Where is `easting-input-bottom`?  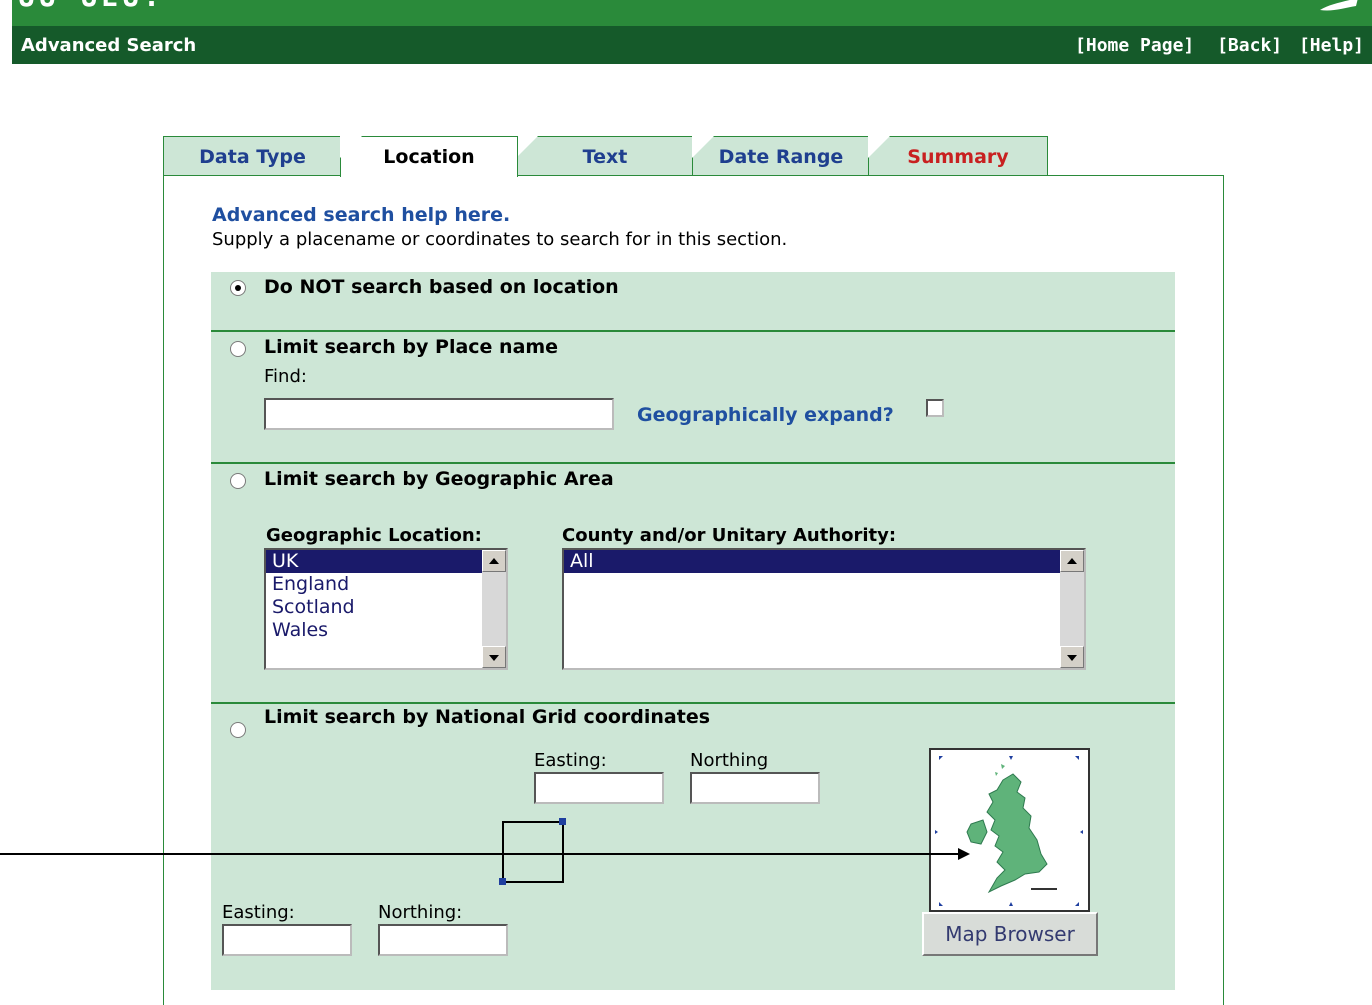 easting-input-bottom is located at coordinates (287, 940).